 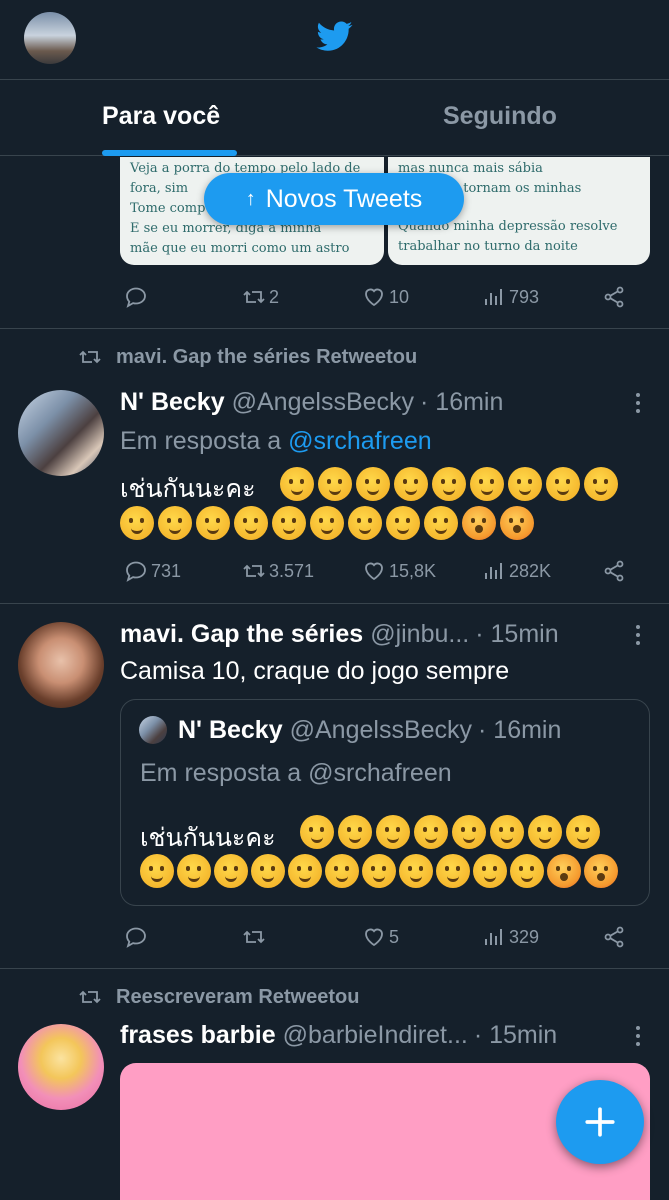 What do you see at coordinates (161, 116) in the screenshot?
I see `tab-para-voce: Para você` at bounding box center [161, 116].